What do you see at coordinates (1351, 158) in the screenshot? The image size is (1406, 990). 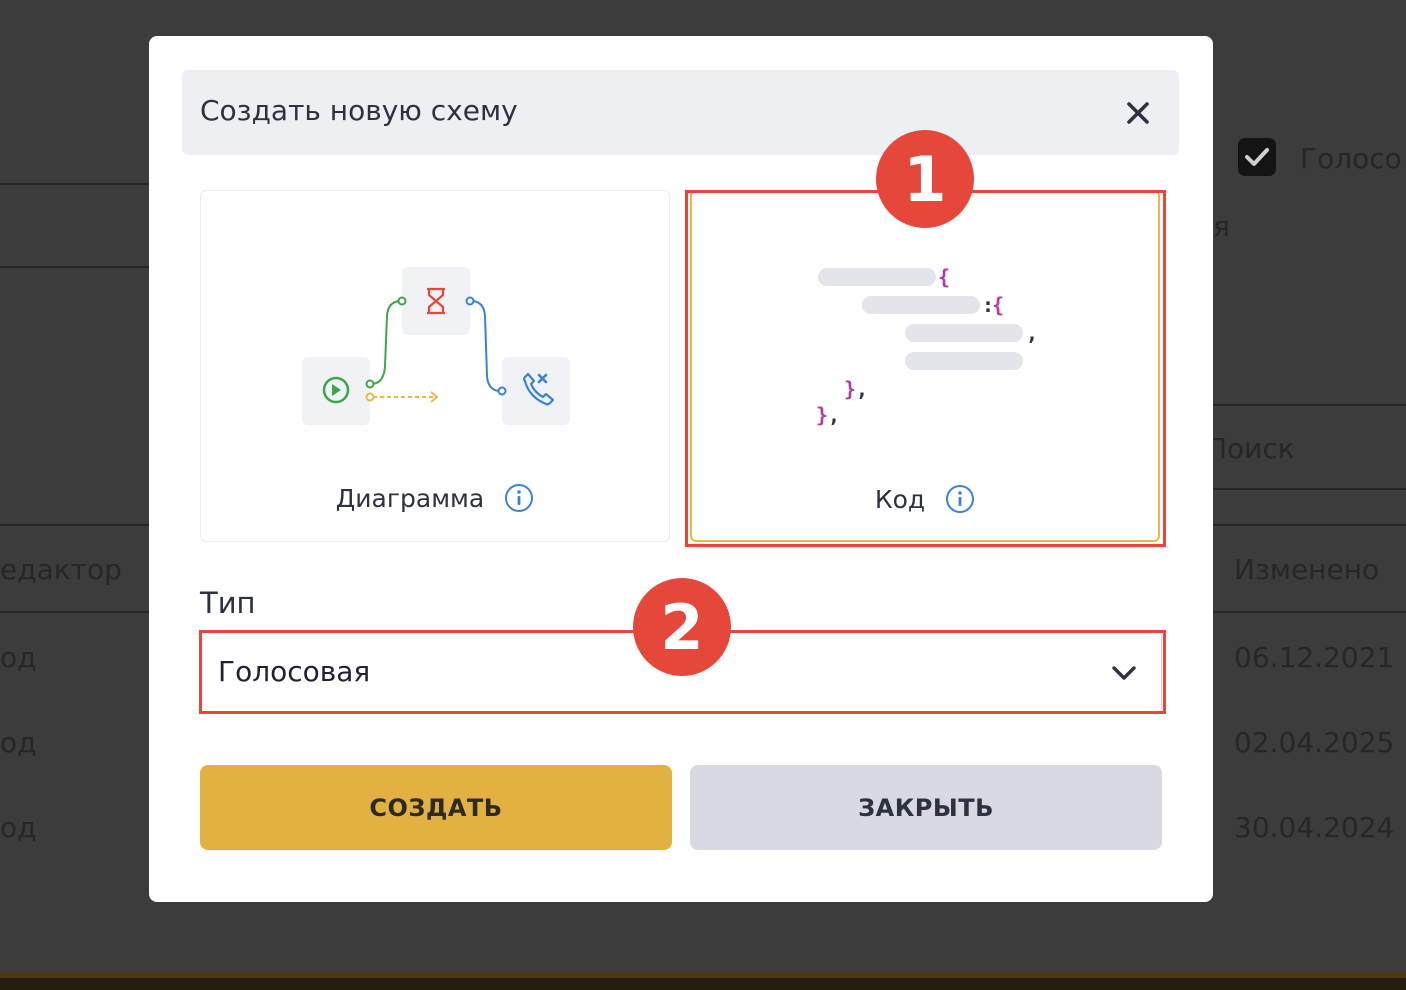 I see `checkbox-label: Голосо` at bounding box center [1351, 158].